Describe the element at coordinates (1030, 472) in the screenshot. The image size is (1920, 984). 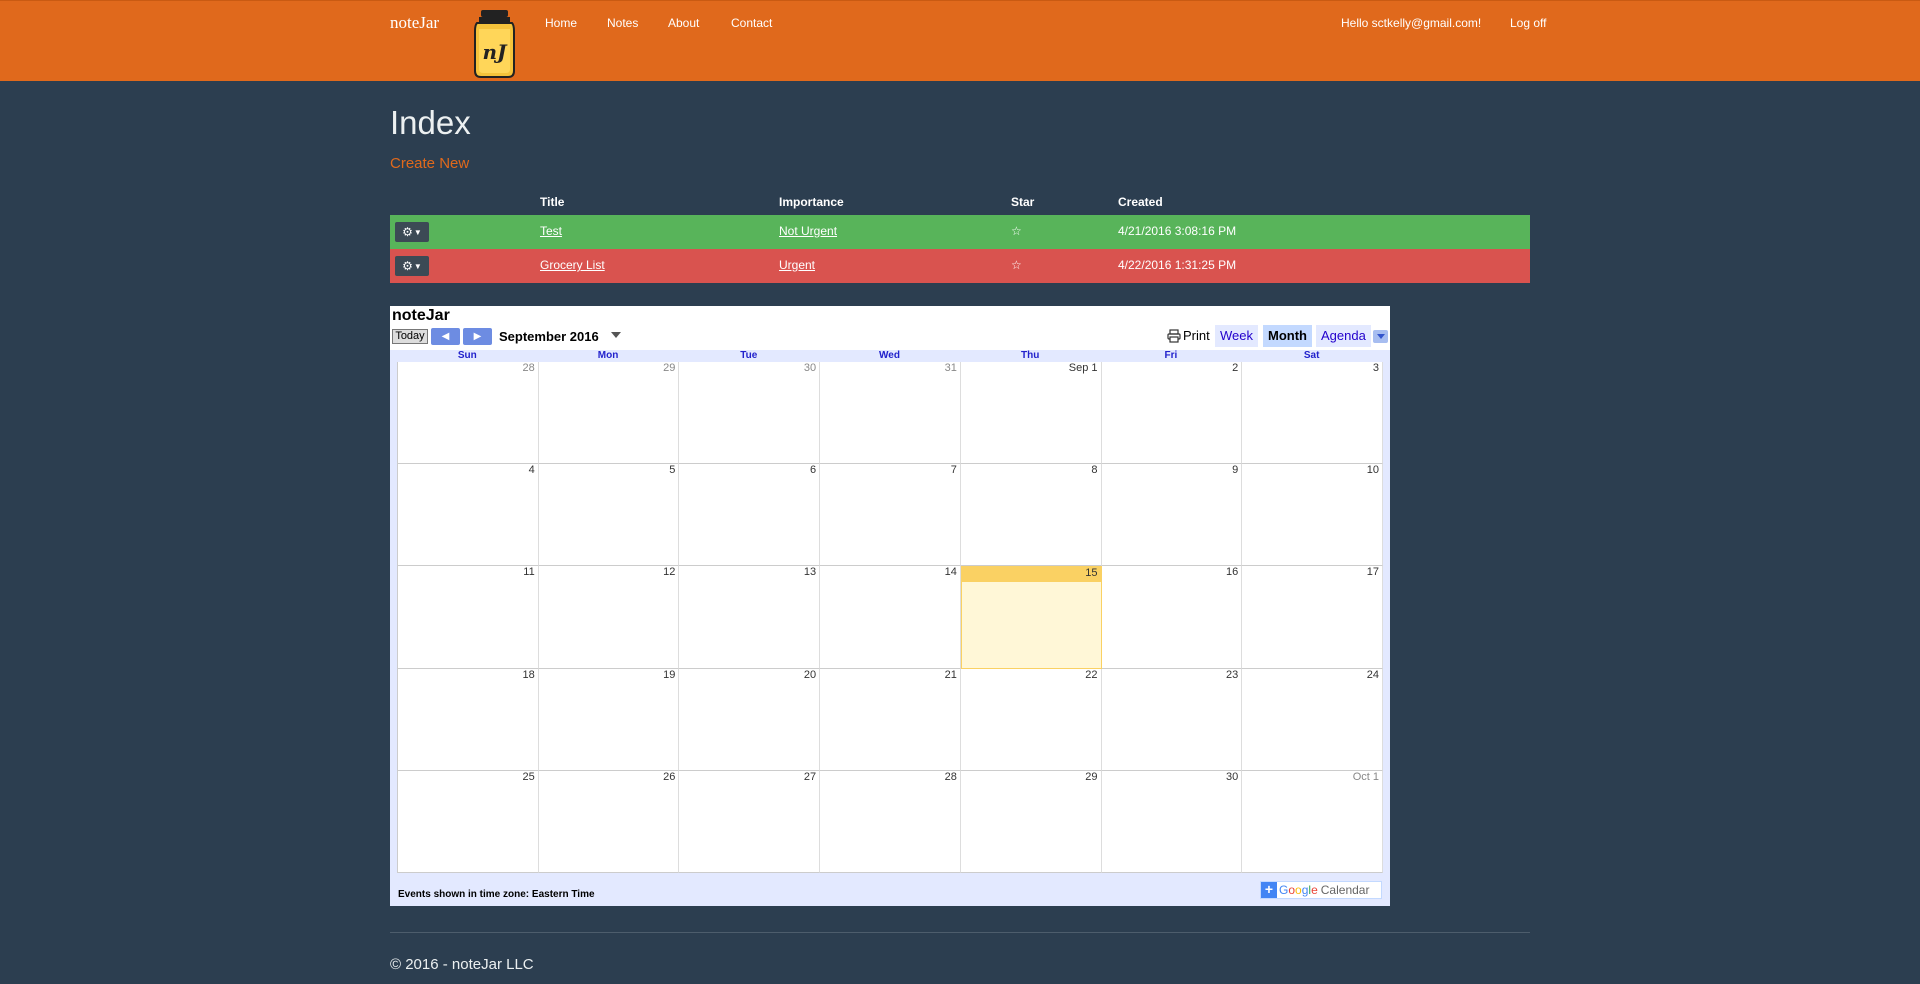
I see `day-number: 8` at that location.